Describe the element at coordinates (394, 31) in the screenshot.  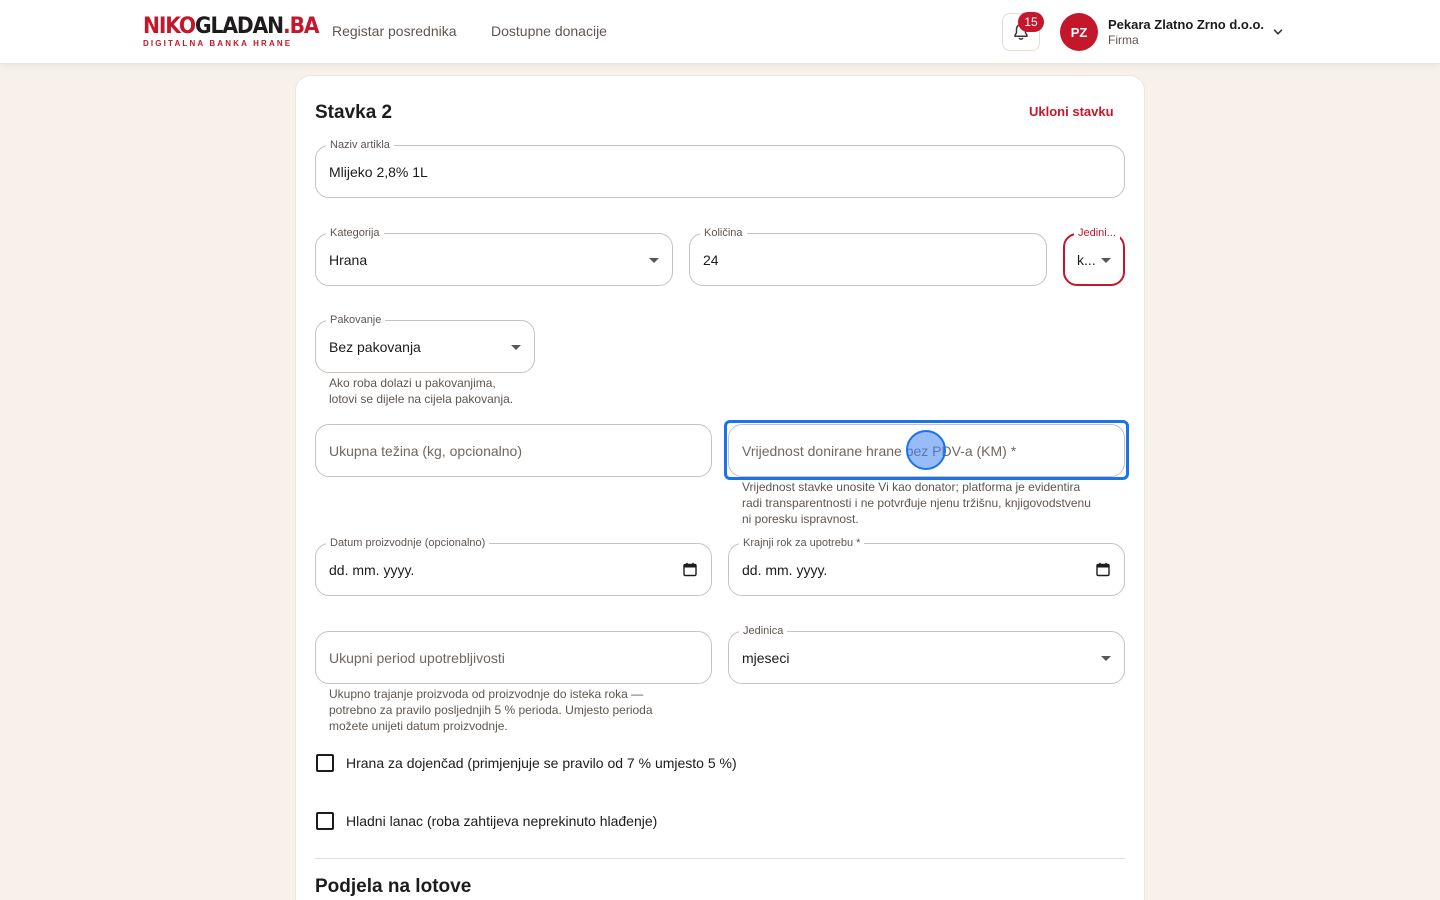
I see `nav-link-registar-posrednika: Registar posrednika` at that location.